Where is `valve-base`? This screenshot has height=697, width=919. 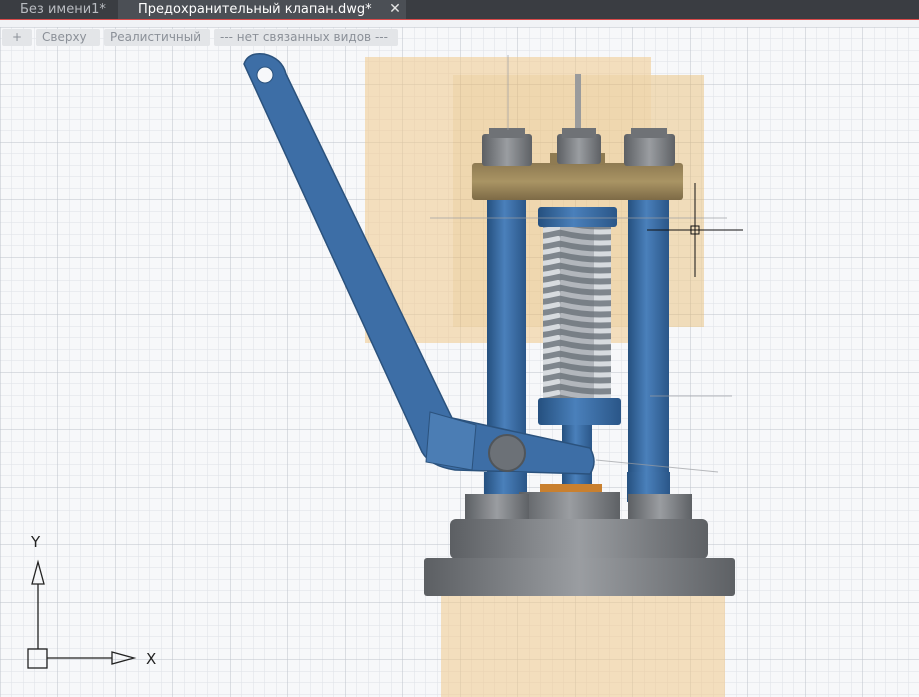
valve-base is located at coordinates (579, 557).